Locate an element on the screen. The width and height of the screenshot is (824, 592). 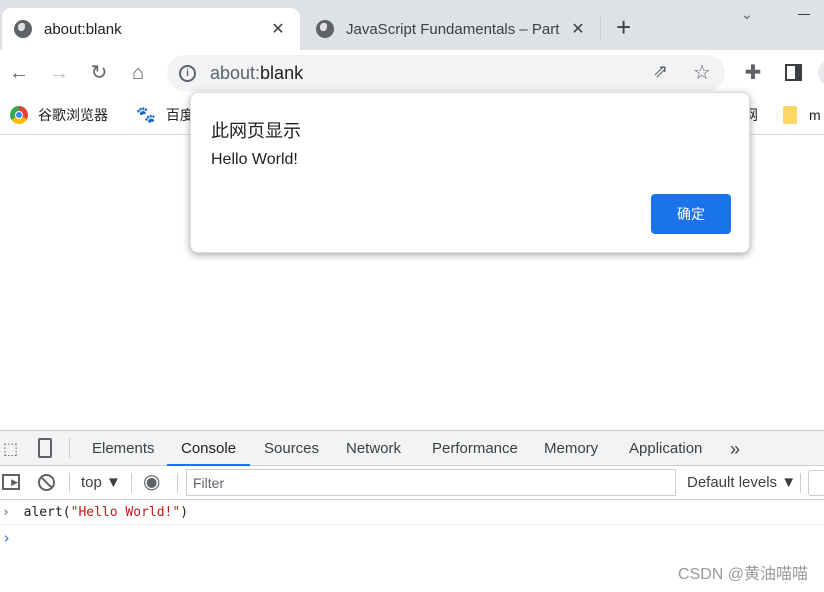
bookmark-star-icon: ☆ is located at coordinates (702, 72).